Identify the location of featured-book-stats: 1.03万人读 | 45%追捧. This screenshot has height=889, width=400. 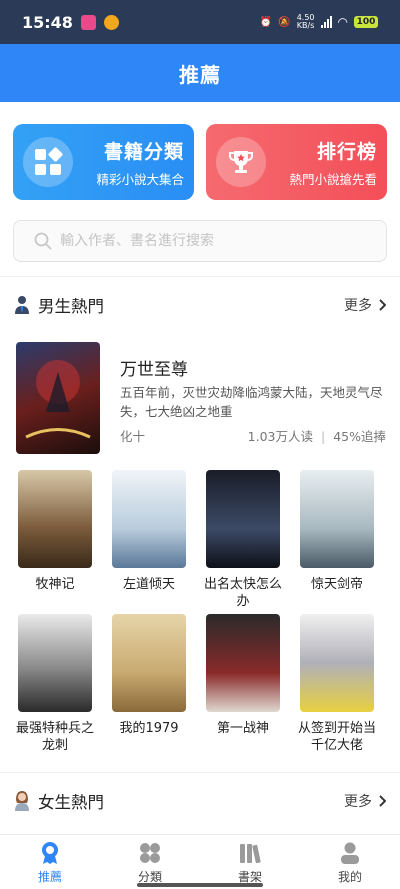
(317, 435).